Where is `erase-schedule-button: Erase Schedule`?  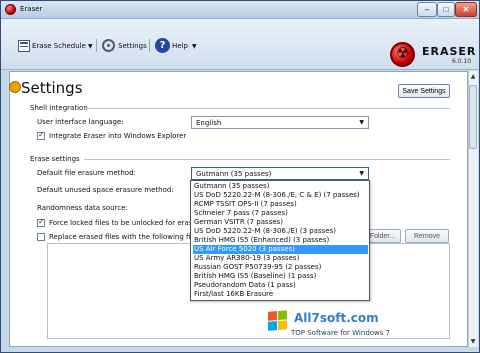 erase-schedule-button: Erase Schedule is located at coordinates (59, 46).